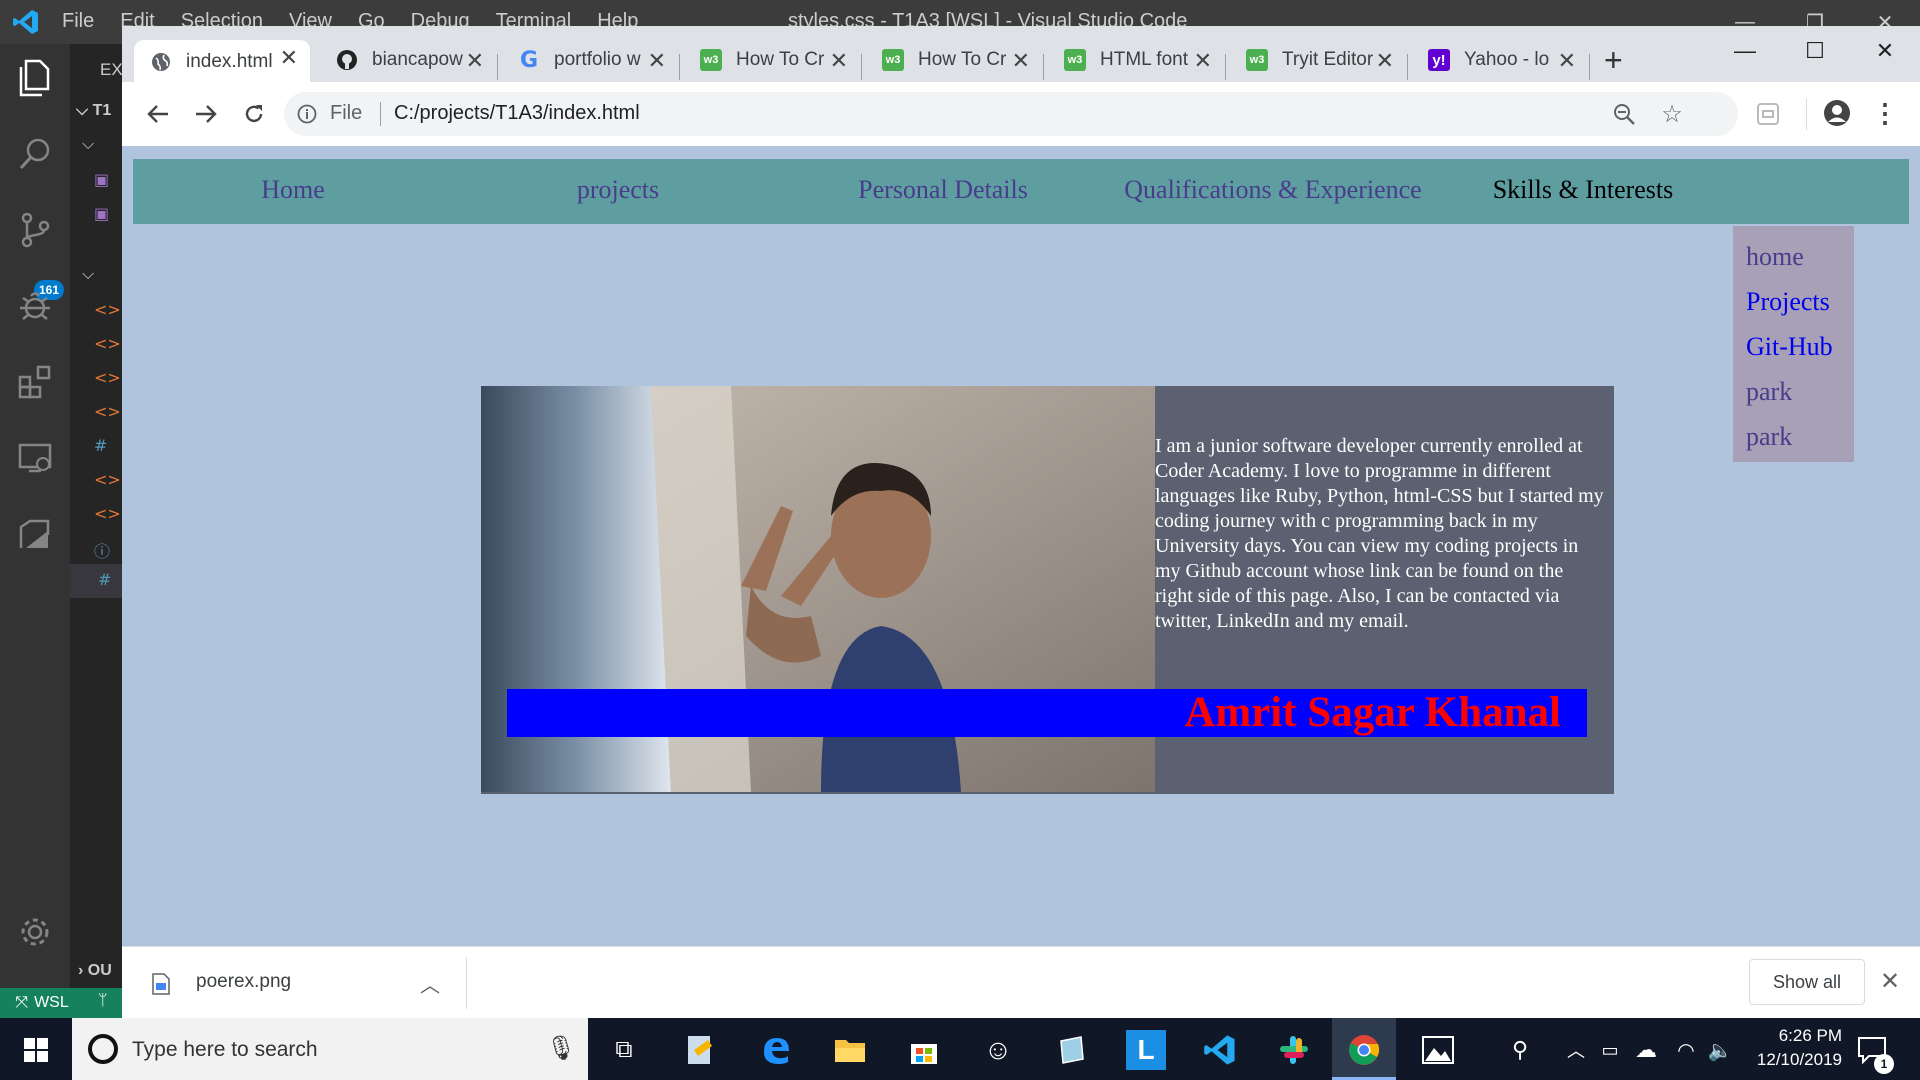 This screenshot has width=1920, height=1080. Describe the element at coordinates (1273, 190) in the screenshot. I see `nav-qualifications-link: Qualifications & Experience` at that location.